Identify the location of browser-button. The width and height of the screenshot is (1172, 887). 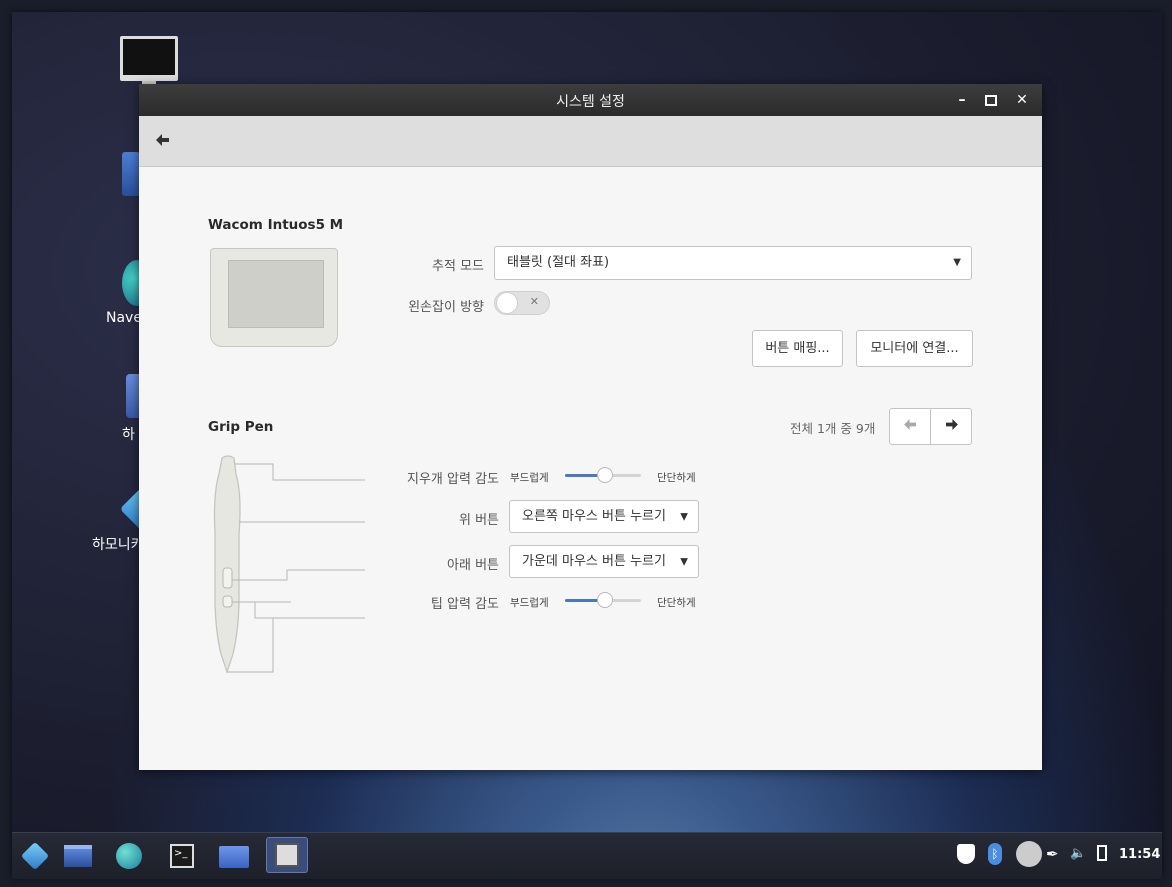
(129, 856).